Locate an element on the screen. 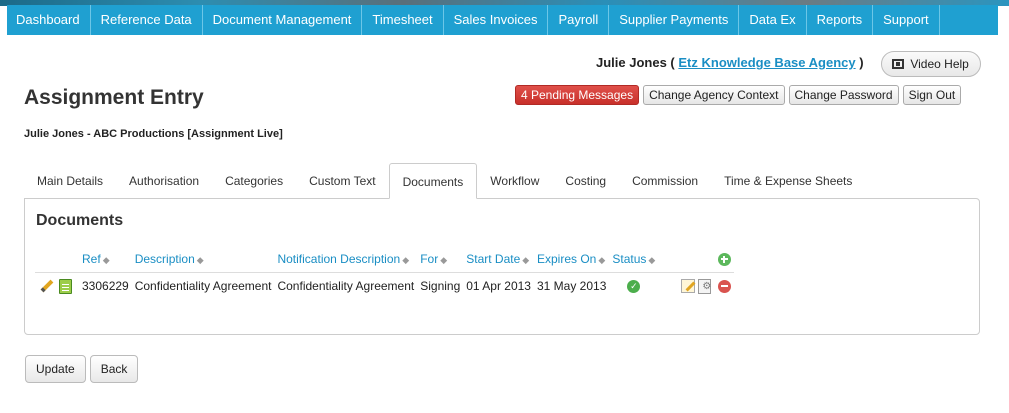 The image size is (1009, 413). sign-out-button: Sign Out is located at coordinates (932, 95).